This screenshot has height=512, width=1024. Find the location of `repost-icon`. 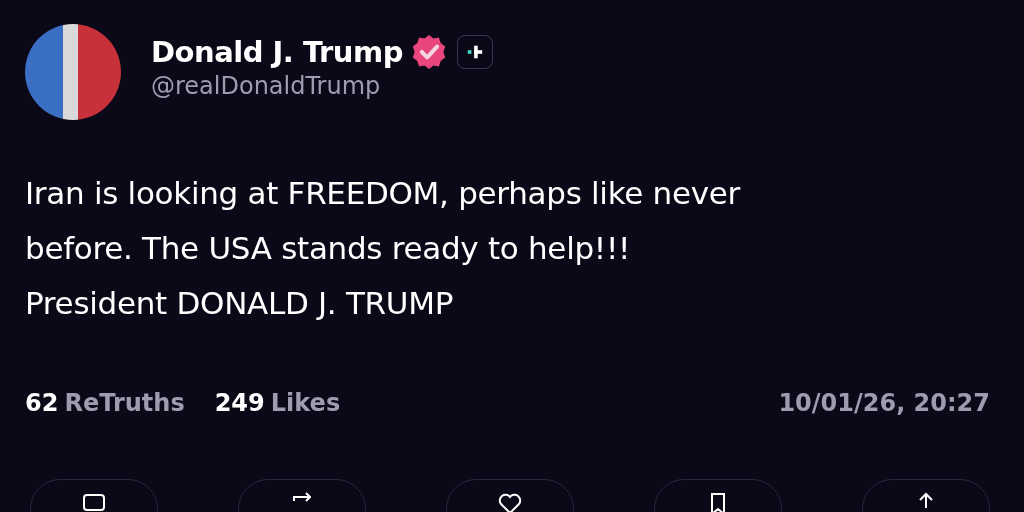

repost-icon is located at coordinates (302, 497).